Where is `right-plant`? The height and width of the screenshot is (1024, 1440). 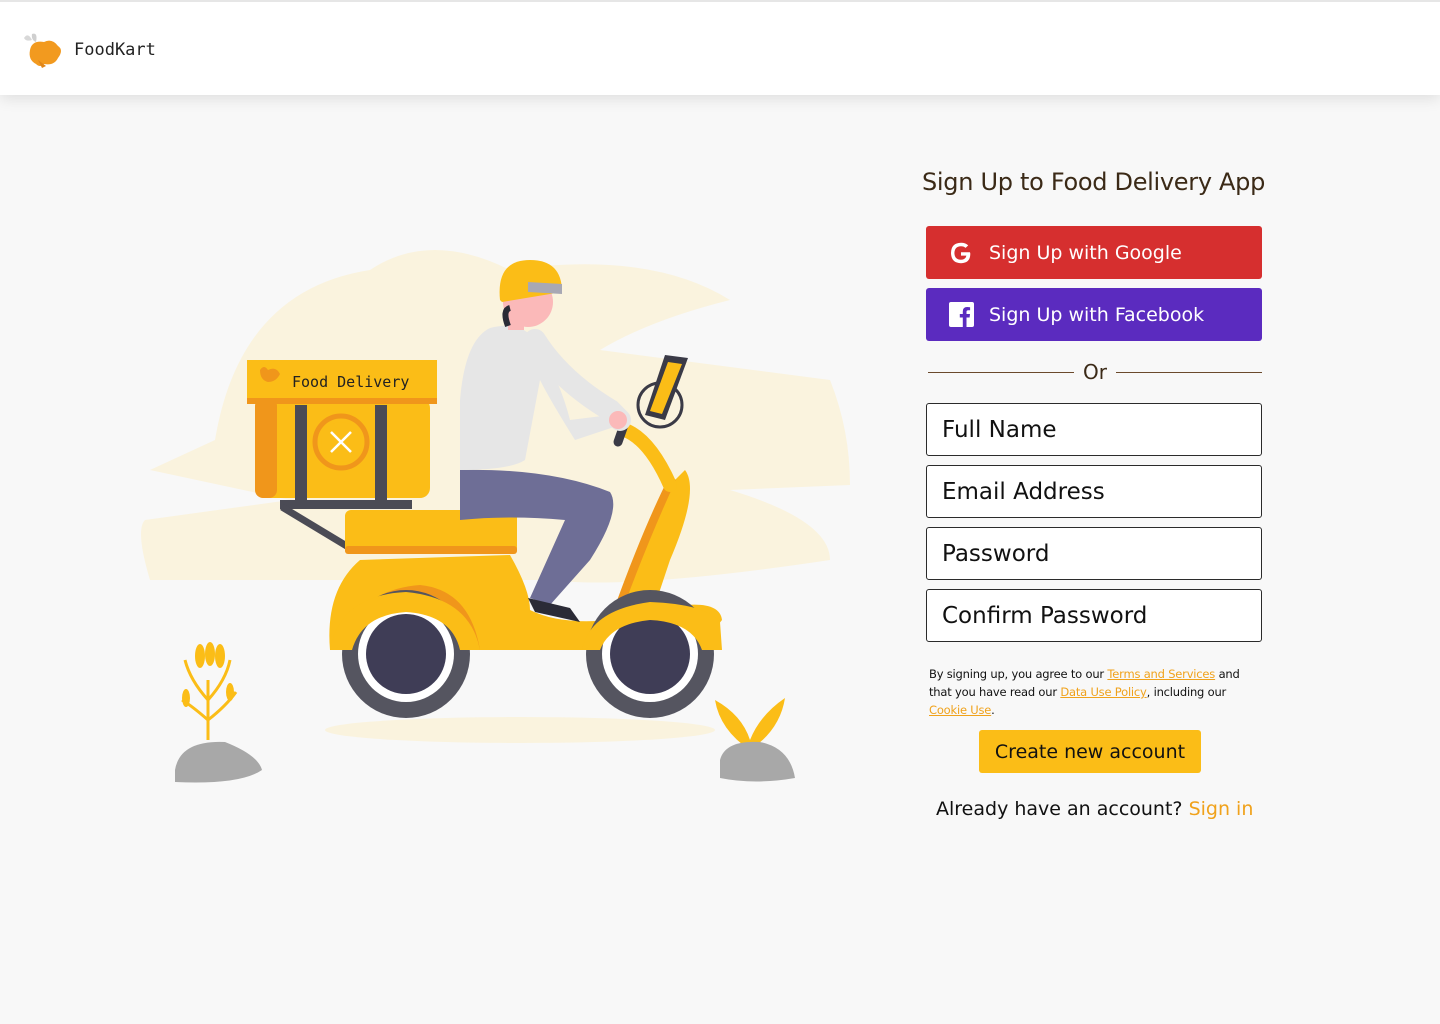
right-plant is located at coordinates (755, 740).